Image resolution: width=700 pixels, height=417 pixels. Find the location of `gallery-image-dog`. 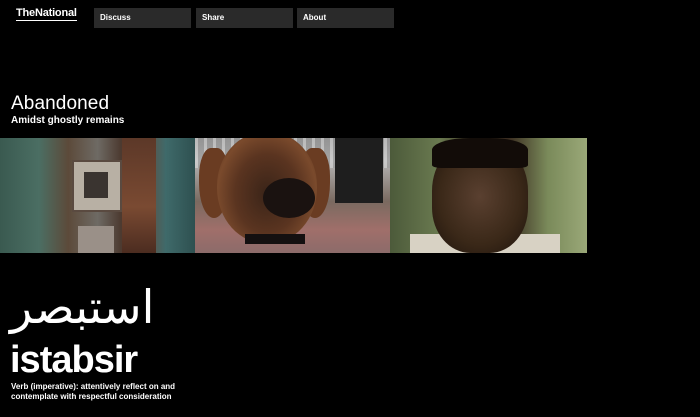

gallery-image-dog is located at coordinates (292, 195).